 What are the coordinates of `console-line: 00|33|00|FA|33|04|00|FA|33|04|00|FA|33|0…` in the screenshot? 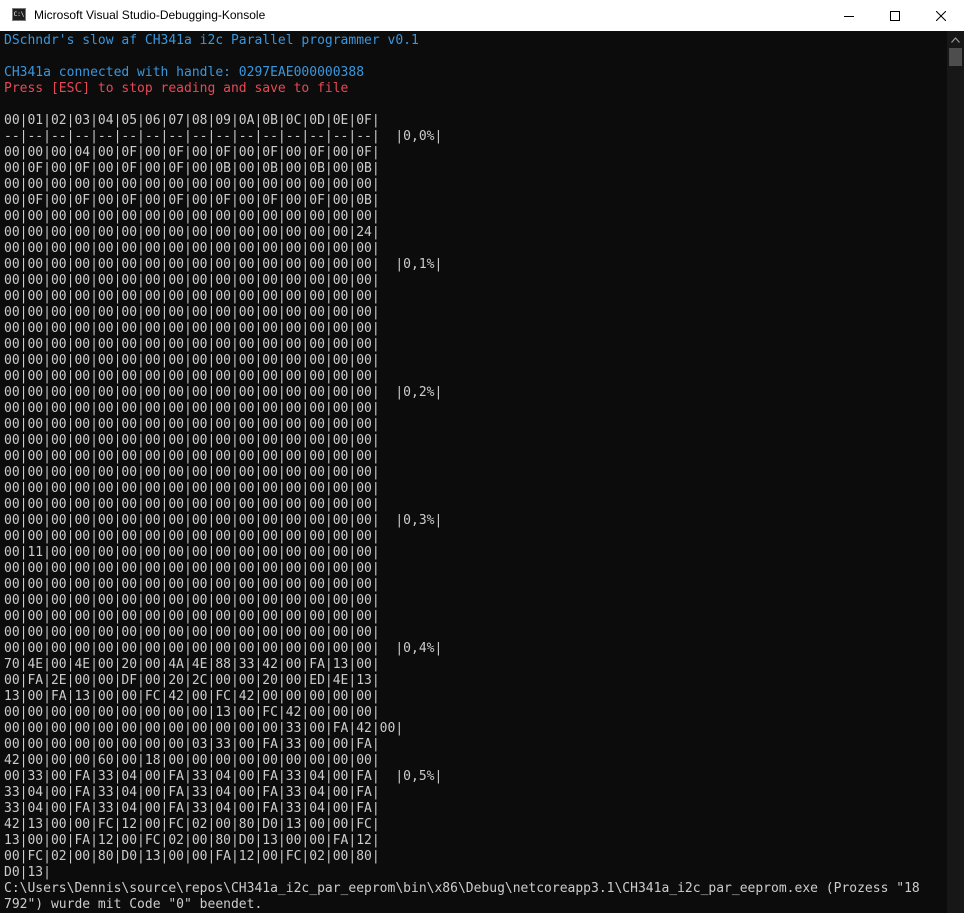 It's located at (223, 776).